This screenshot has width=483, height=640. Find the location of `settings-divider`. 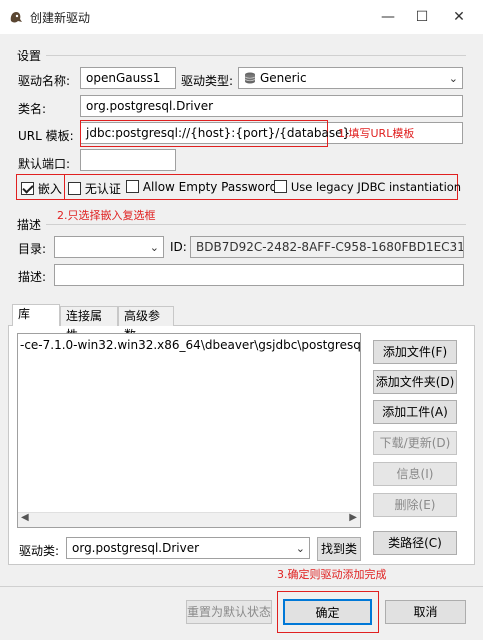

settings-divider is located at coordinates (256, 55).